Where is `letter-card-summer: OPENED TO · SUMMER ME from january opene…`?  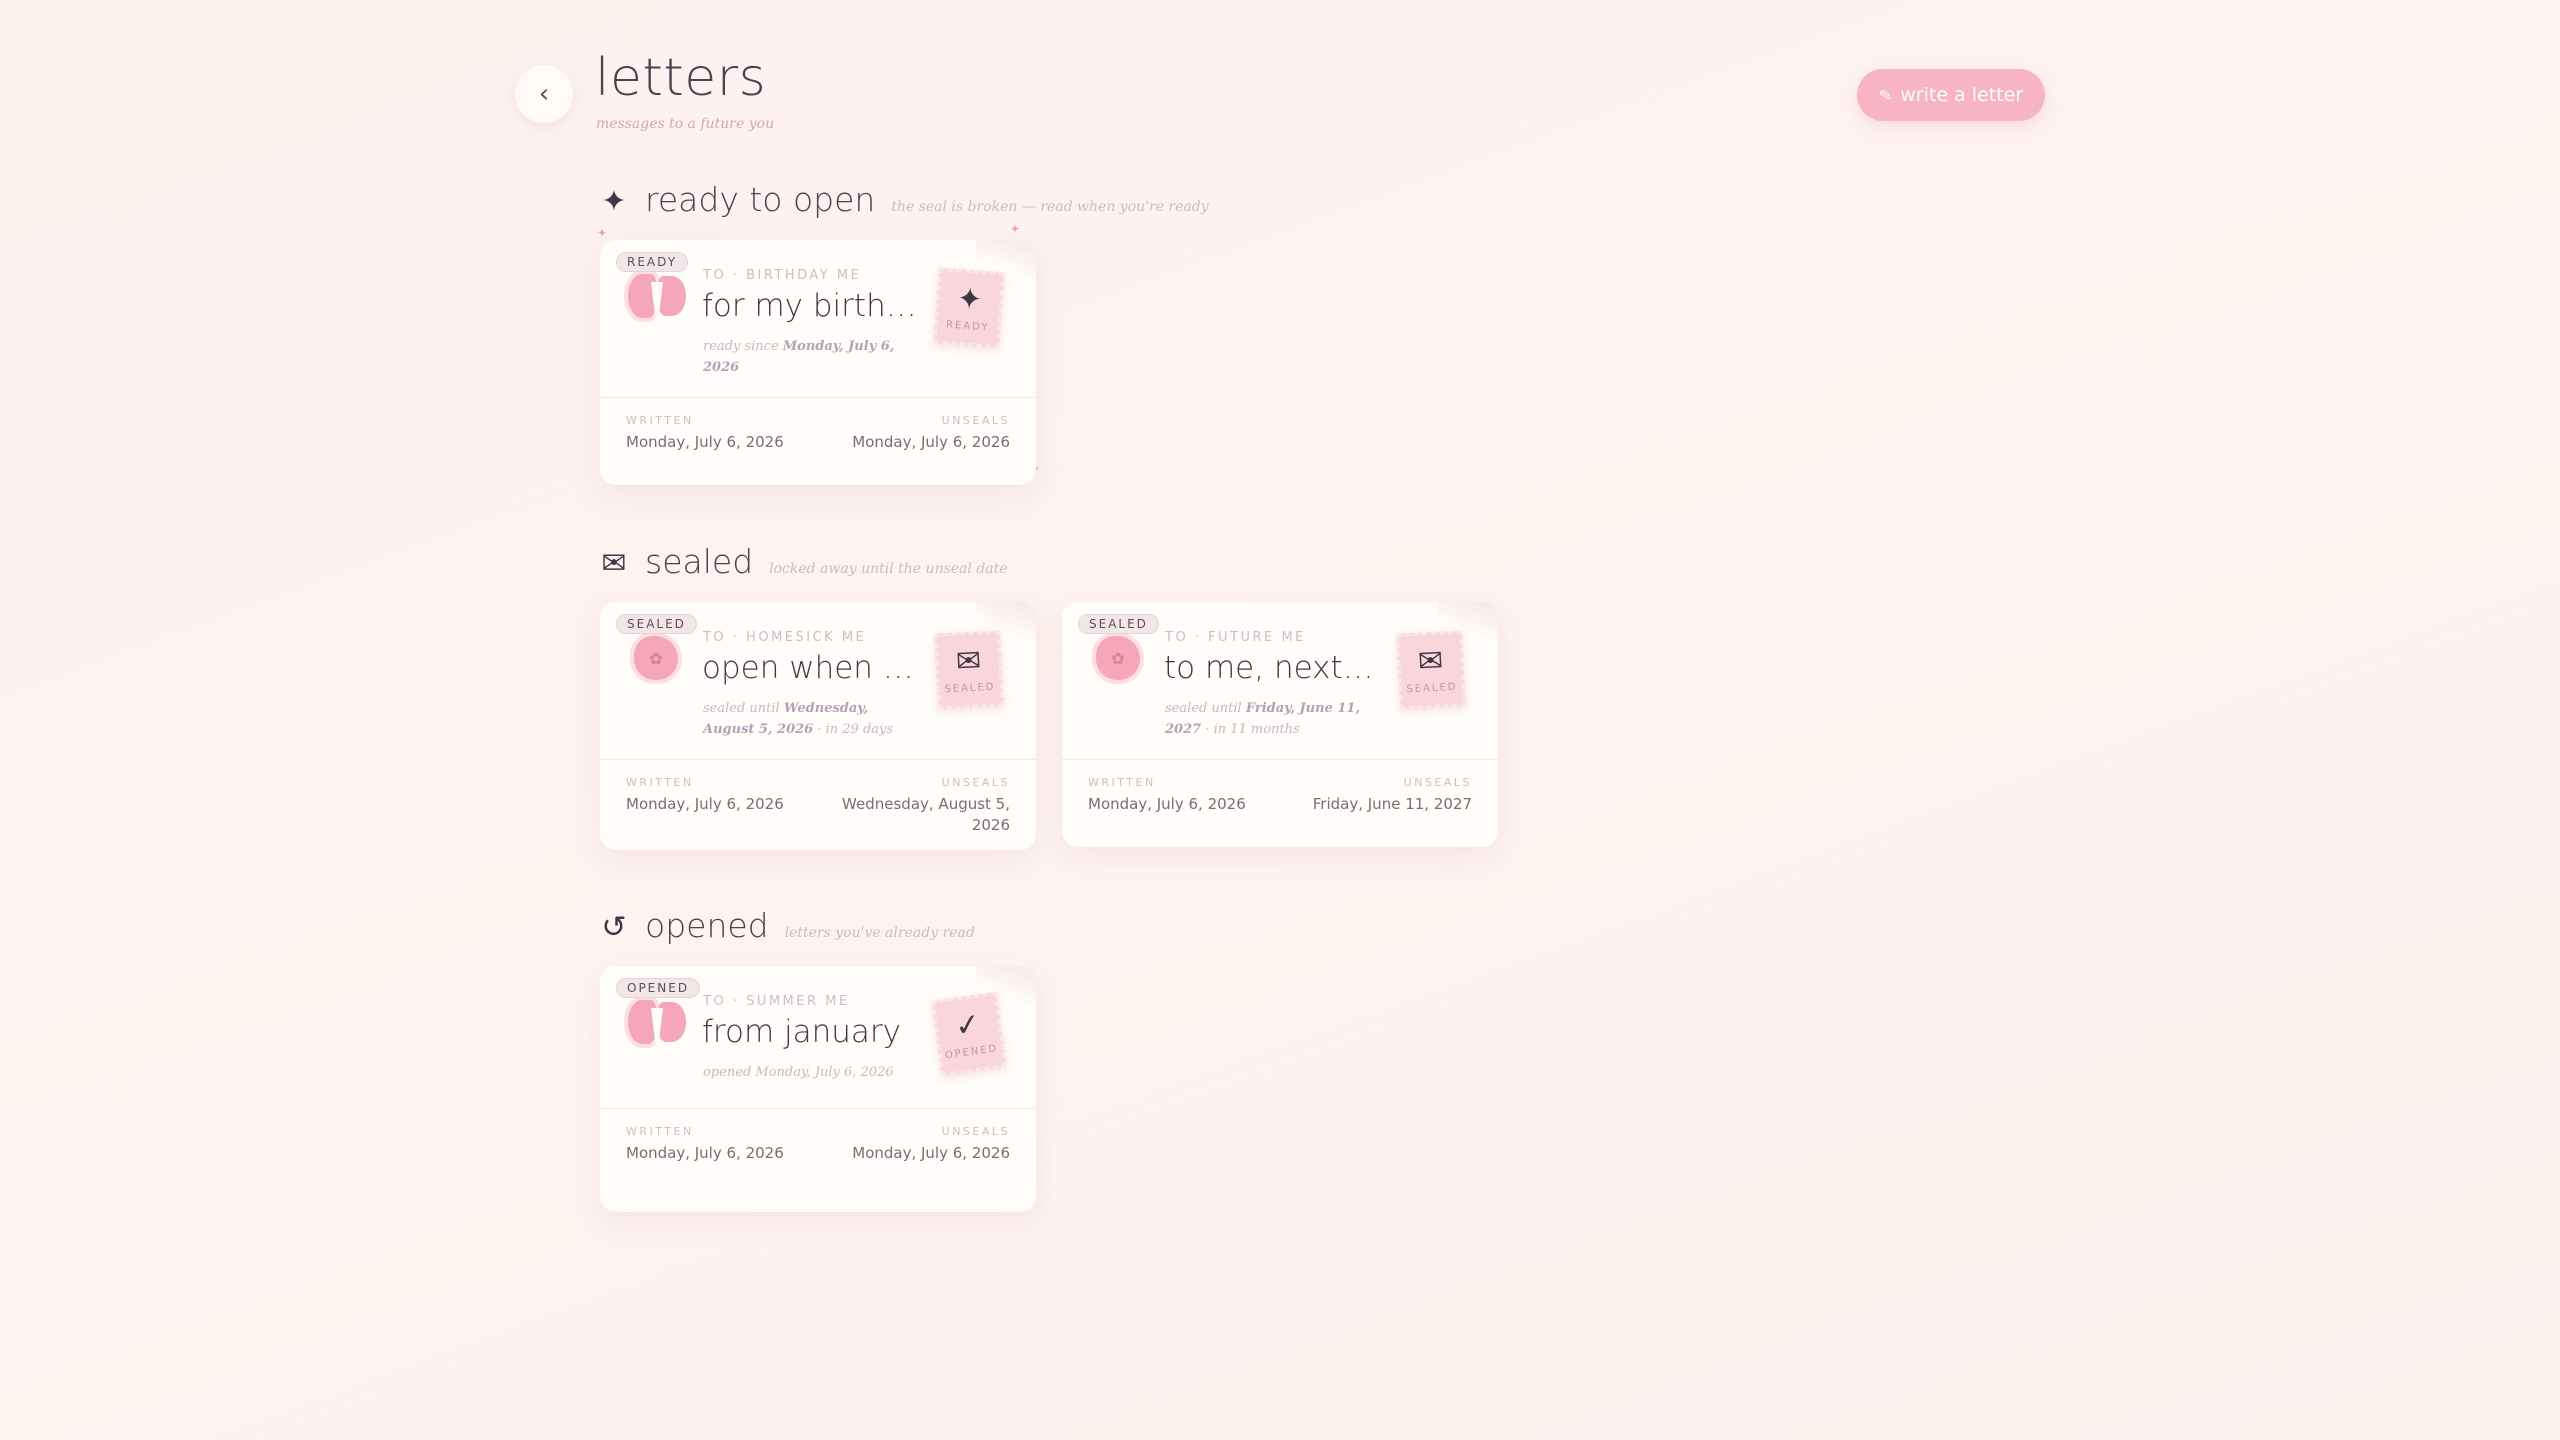
letter-card-summer: OPENED TO · SUMMER ME from january opene… is located at coordinates (818, 1089).